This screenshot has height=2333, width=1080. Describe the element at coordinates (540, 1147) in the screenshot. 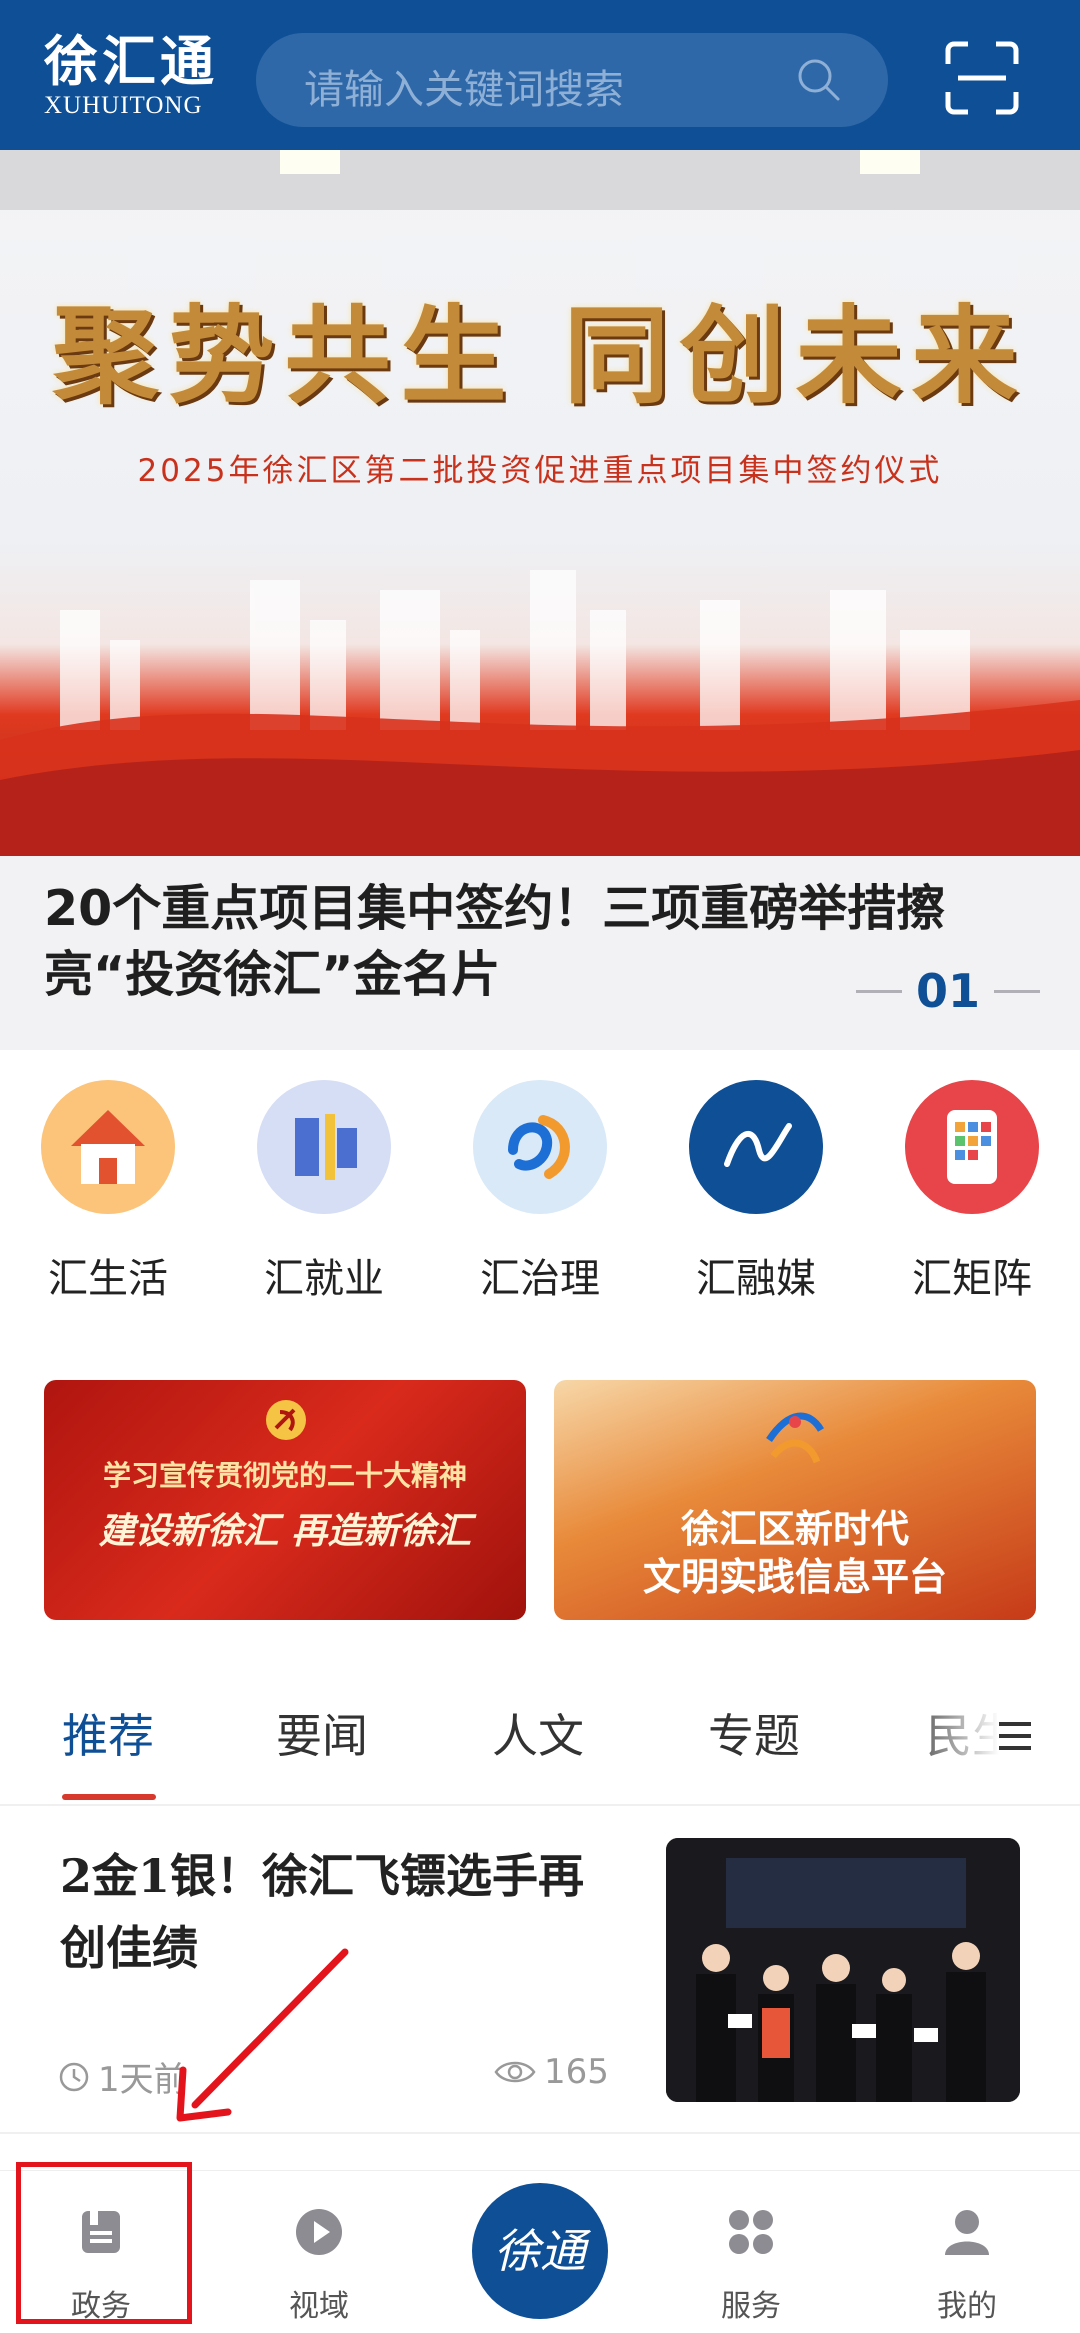

I see `governance-icon` at that location.